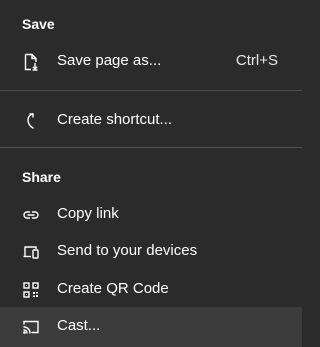 The height and width of the screenshot is (347, 320). What do you see at coordinates (256, 60) in the screenshot?
I see `keyboard-shortcut: Ctrl+S` at bounding box center [256, 60].